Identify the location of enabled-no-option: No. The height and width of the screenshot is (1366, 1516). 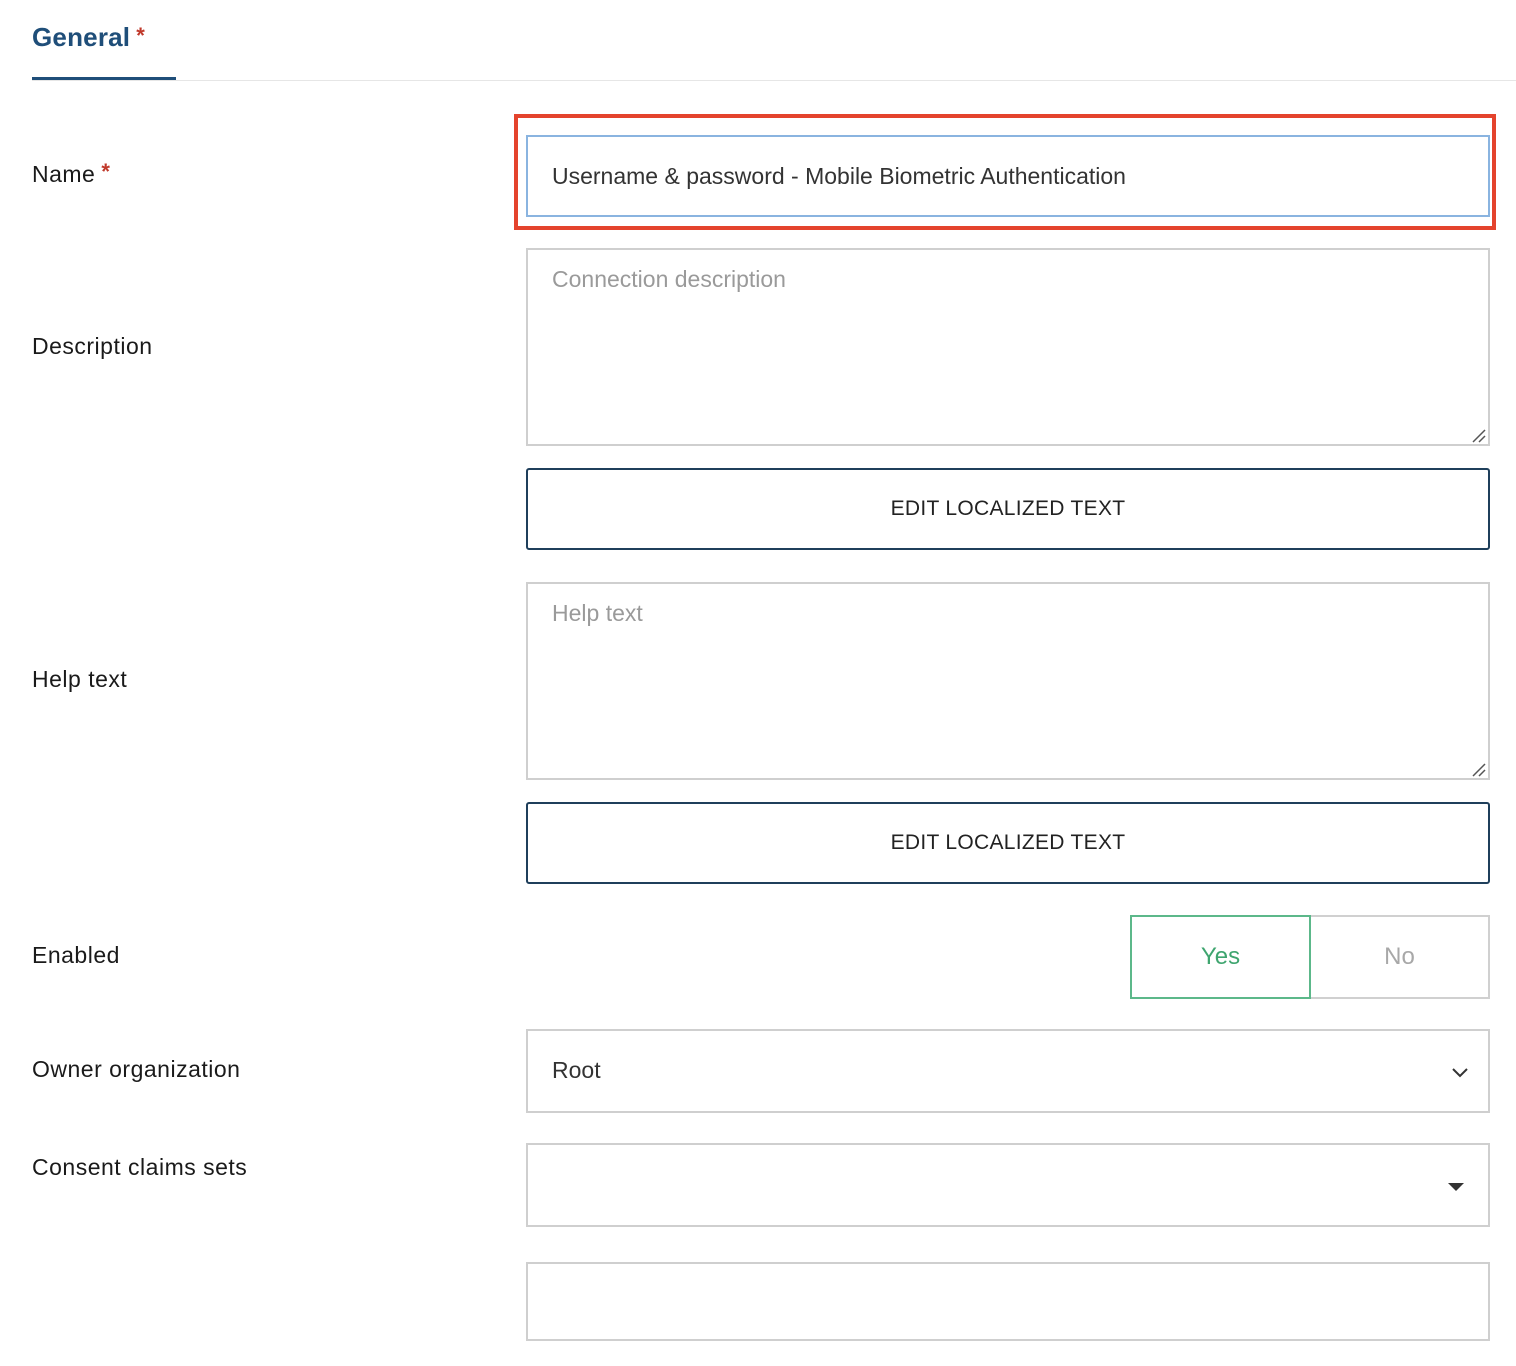
(1400, 957).